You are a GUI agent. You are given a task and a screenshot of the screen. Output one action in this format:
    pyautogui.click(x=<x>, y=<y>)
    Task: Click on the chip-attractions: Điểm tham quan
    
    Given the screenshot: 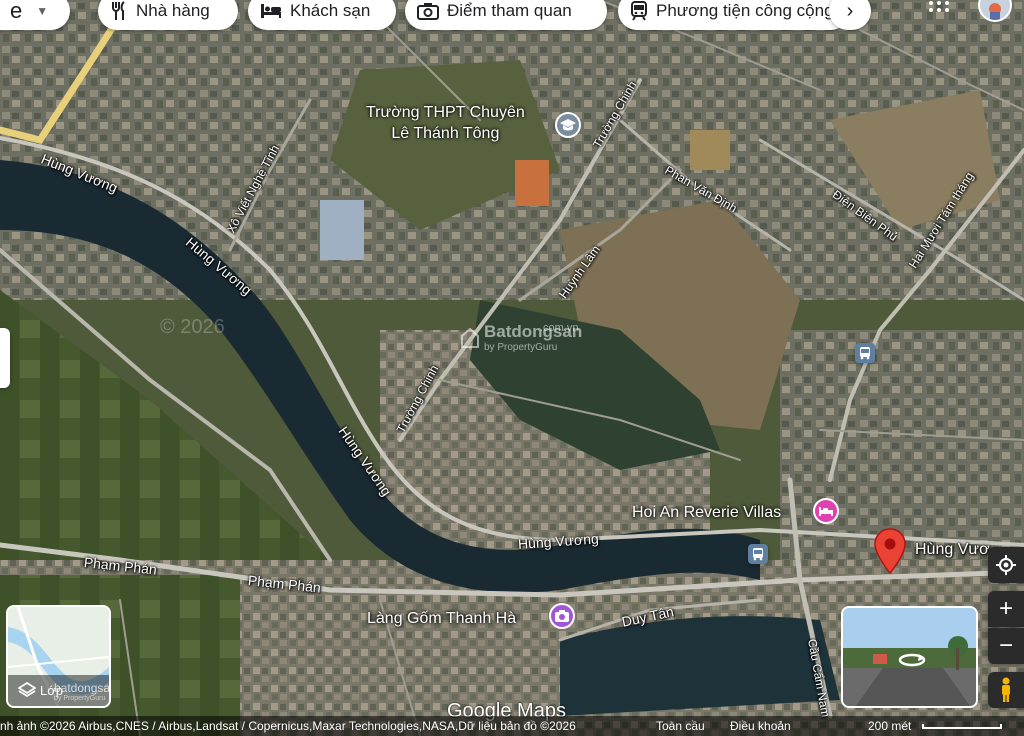 What is the action you would take?
    pyautogui.click(x=506, y=15)
    